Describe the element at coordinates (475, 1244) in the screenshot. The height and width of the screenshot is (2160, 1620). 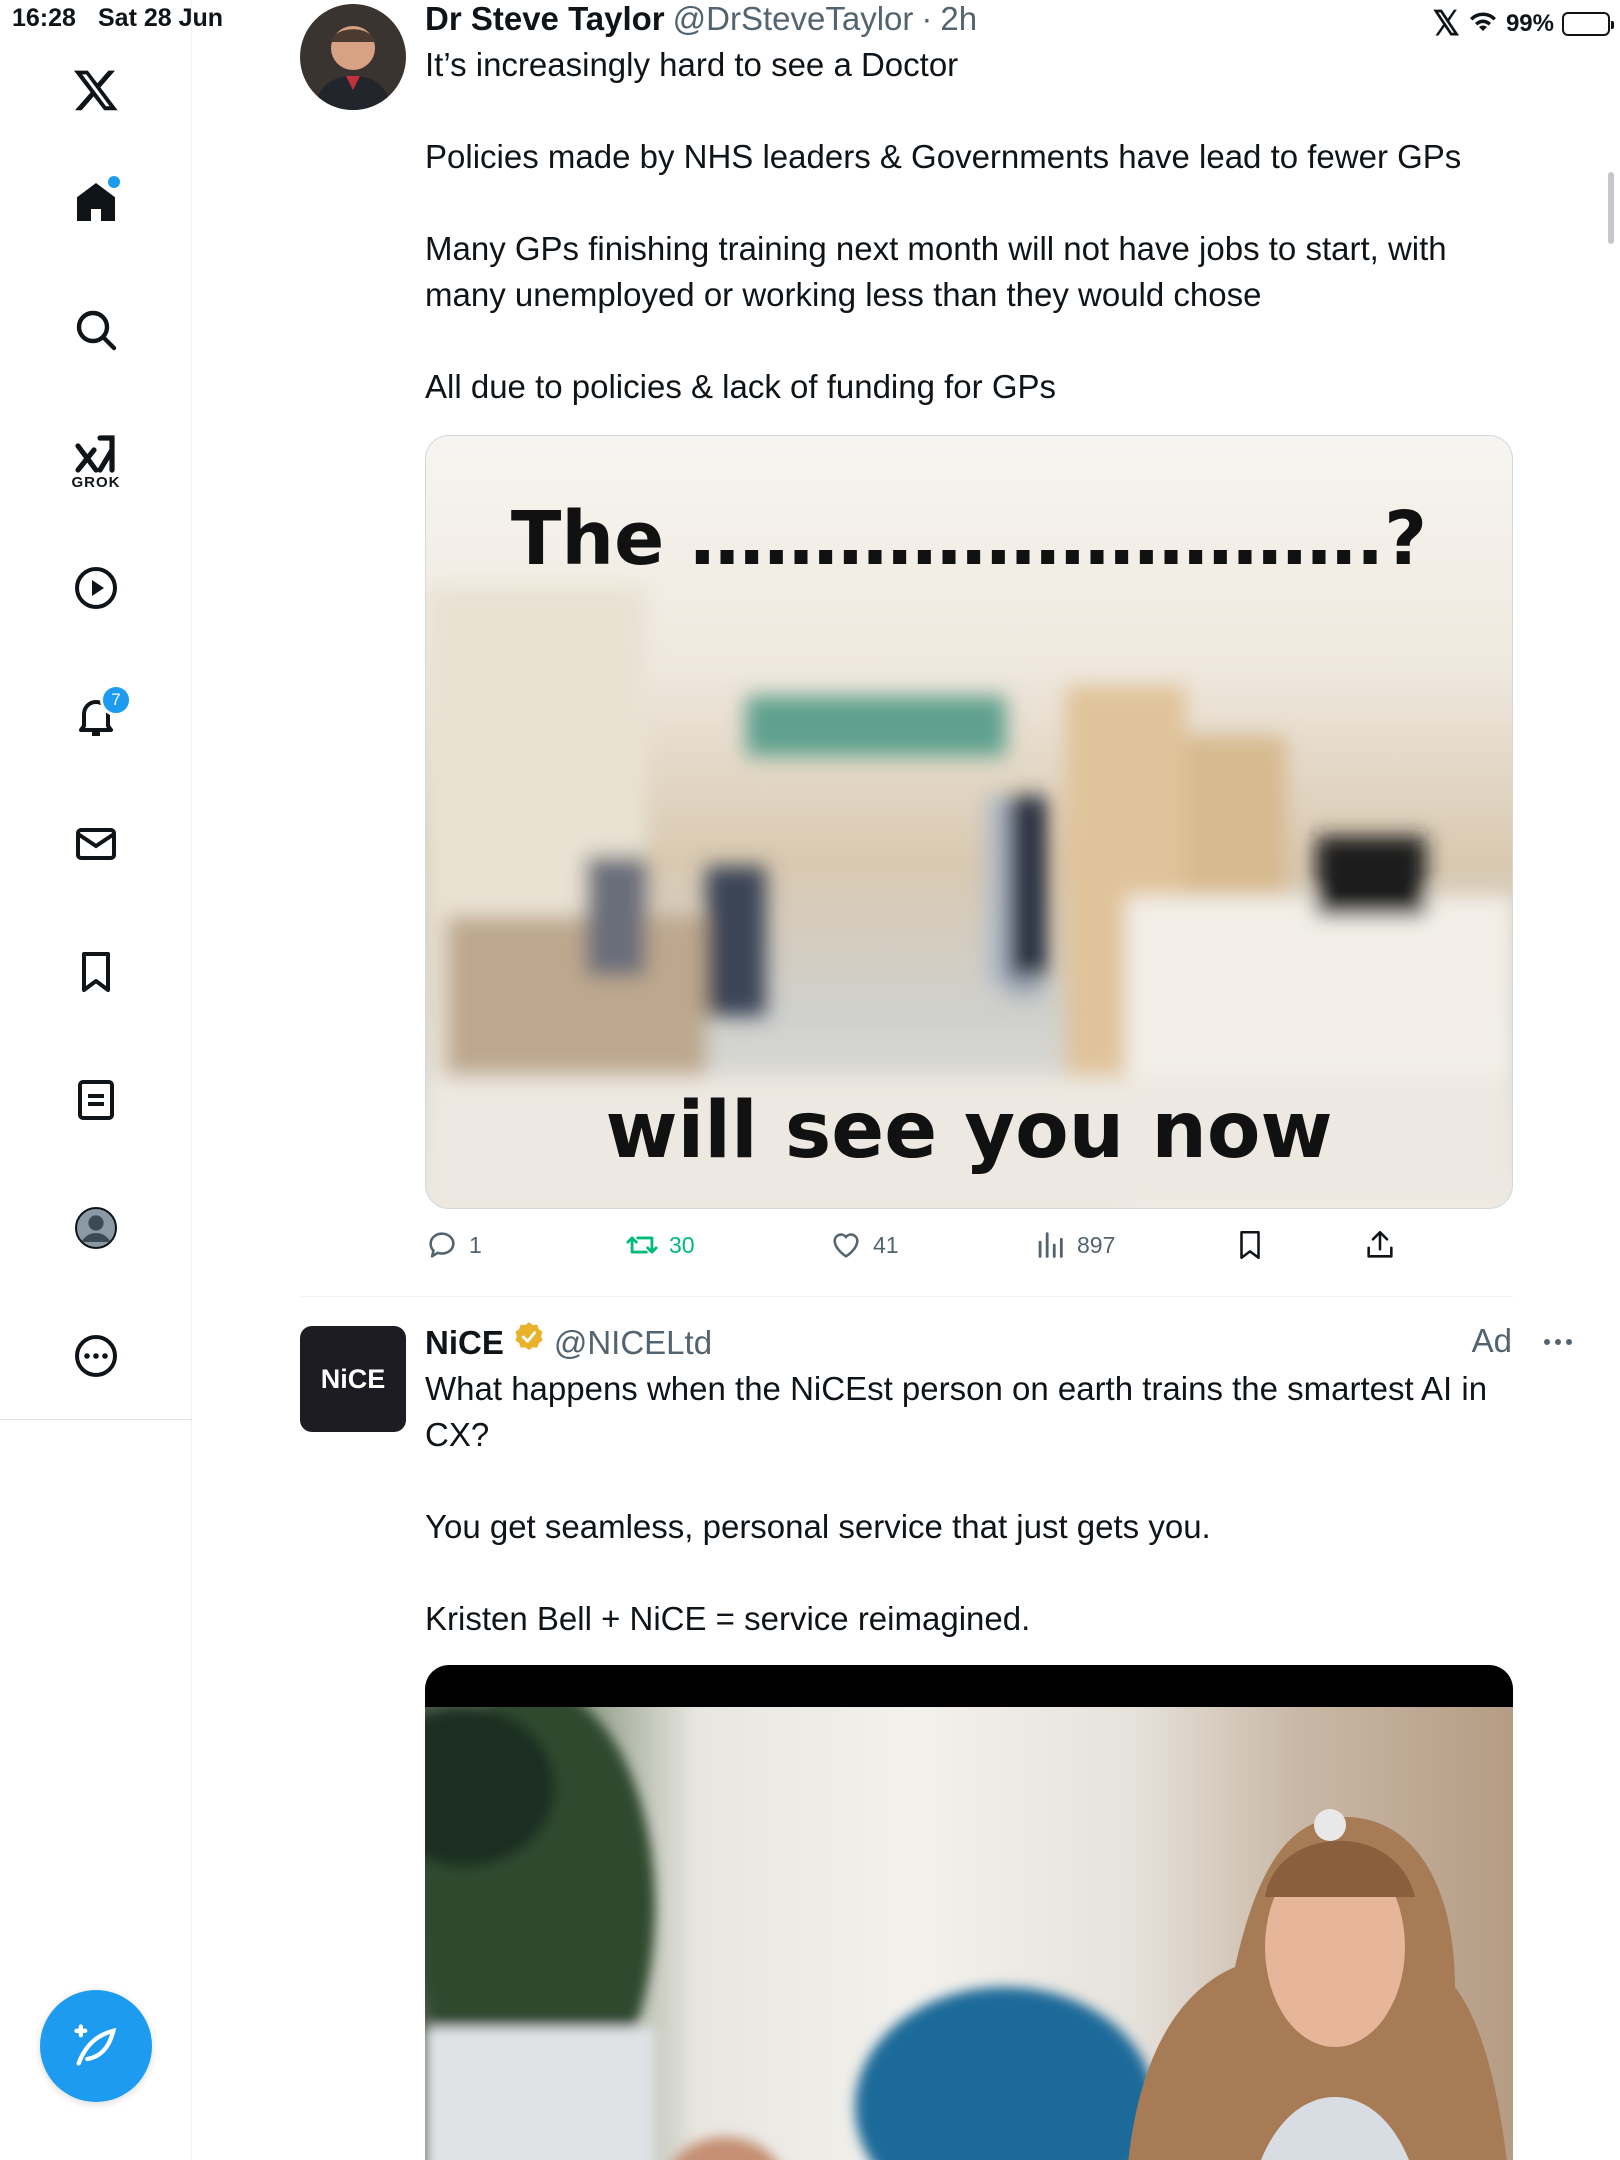
I see `reply-count: 1` at that location.